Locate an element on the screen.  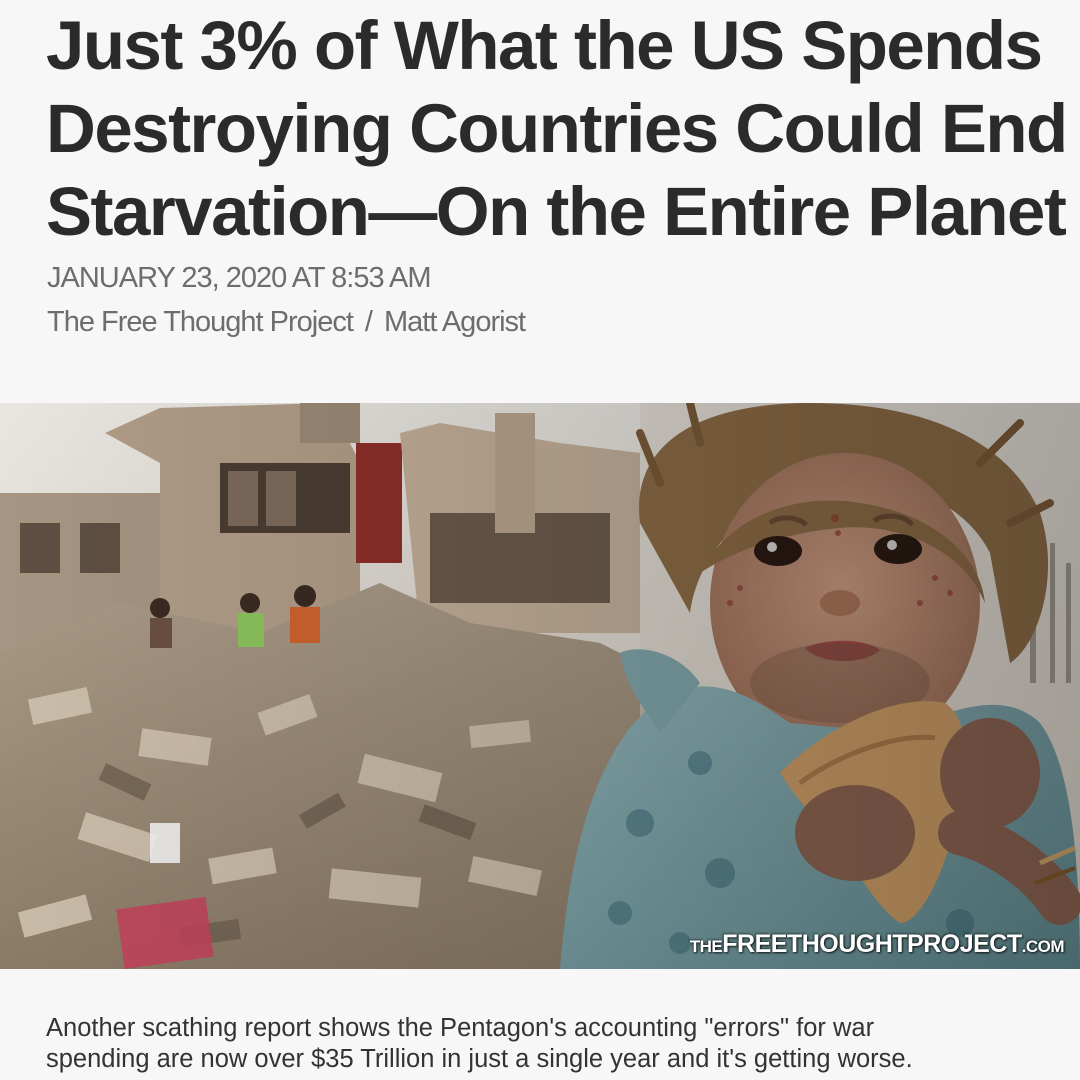
site-watermark: THEFREETHOUGHTPROJECT.COM is located at coordinates (877, 944).